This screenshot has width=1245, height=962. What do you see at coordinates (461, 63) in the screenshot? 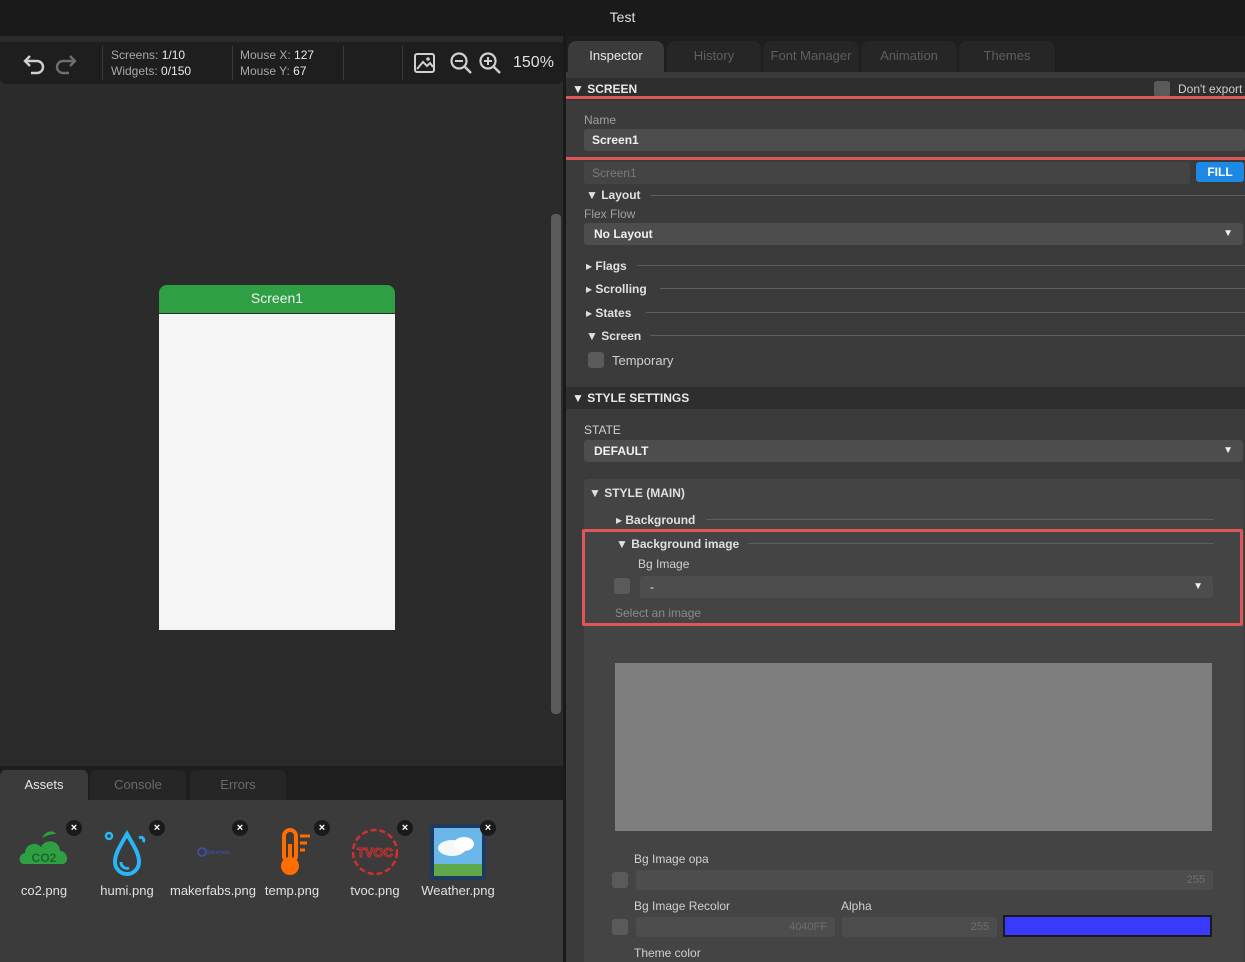
I see `zoom-out-icon` at bounding box center [461, 63].